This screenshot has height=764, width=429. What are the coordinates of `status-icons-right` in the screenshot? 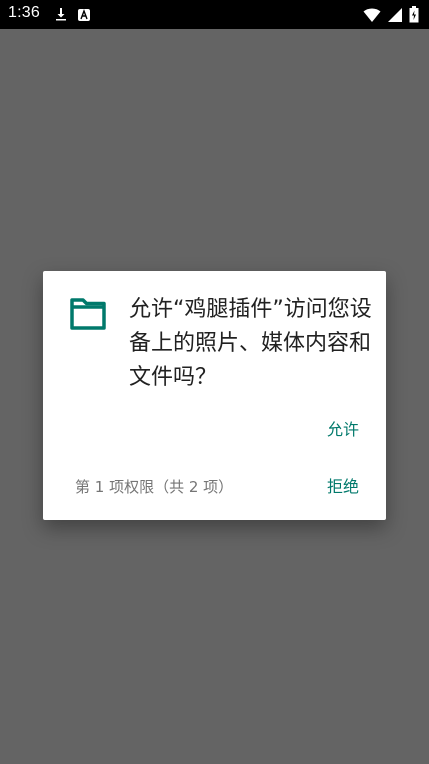 It's located at (391, 16).